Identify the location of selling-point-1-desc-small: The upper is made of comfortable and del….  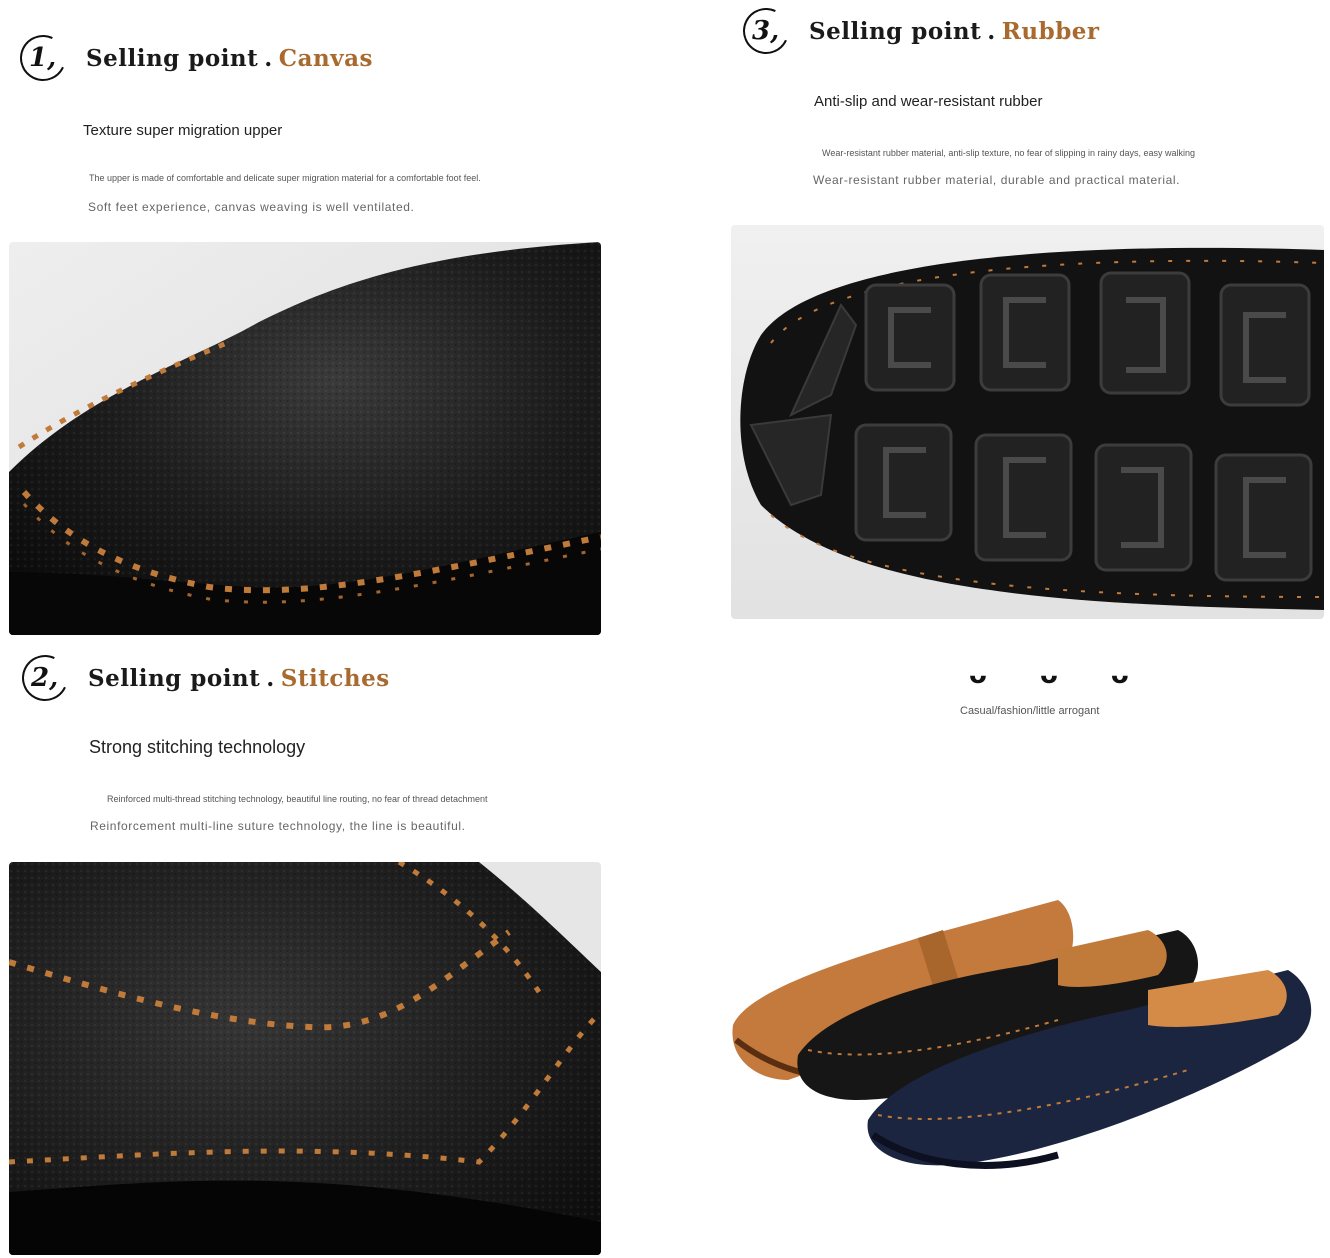
(285, 178).